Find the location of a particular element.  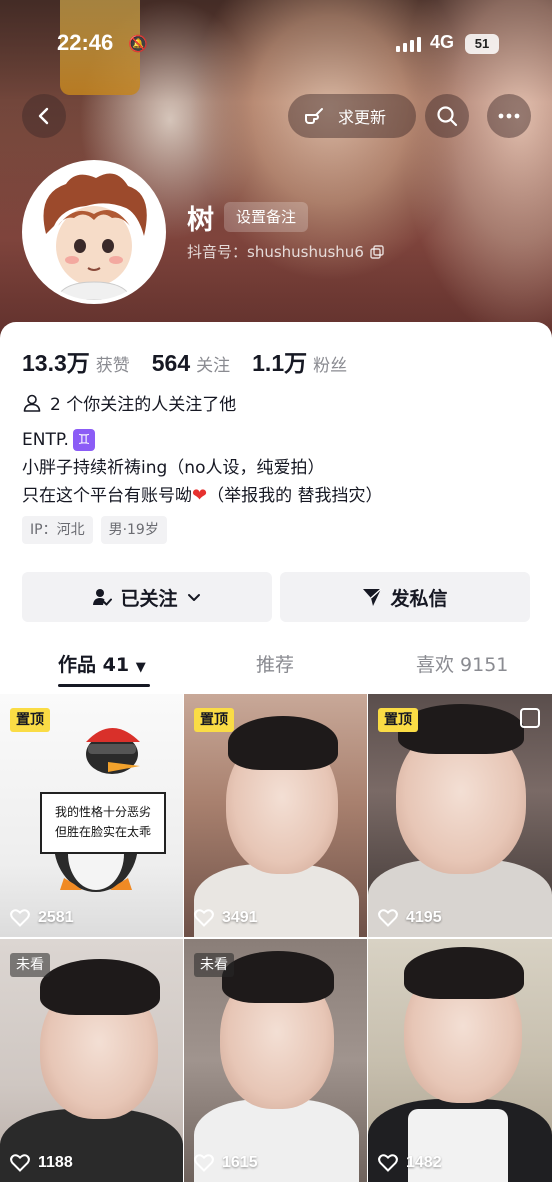

profile-stats: 13.3万 获赞 564 关注 1.1万 粉丝 is located at coordinates (195, 361).